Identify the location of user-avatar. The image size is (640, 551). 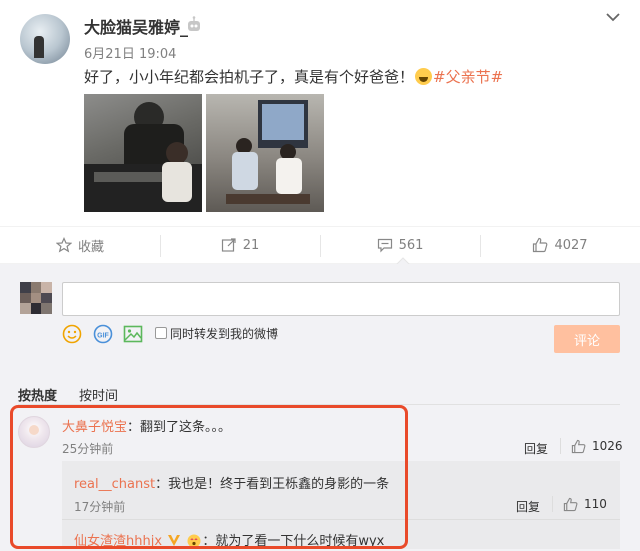
(45, 39).